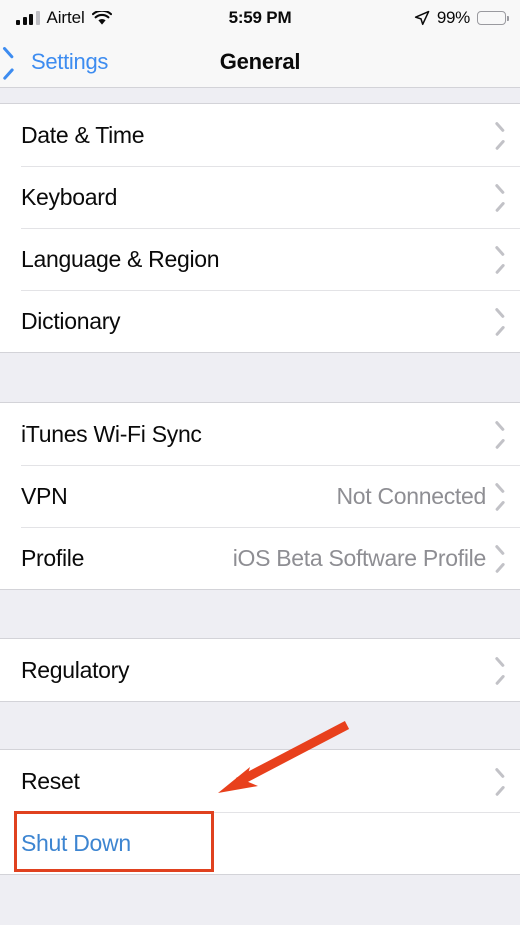  I want to click on settings-group-3: Regulatory, so click(260, 670).